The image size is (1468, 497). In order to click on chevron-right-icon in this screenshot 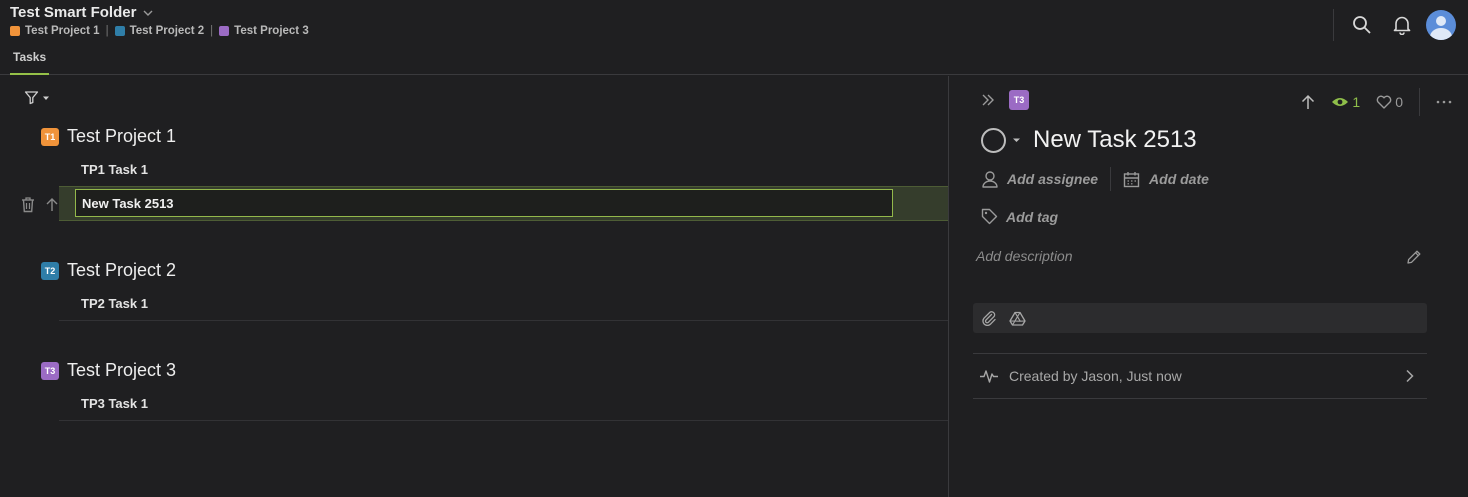, I will do `click(1410, 376)`.